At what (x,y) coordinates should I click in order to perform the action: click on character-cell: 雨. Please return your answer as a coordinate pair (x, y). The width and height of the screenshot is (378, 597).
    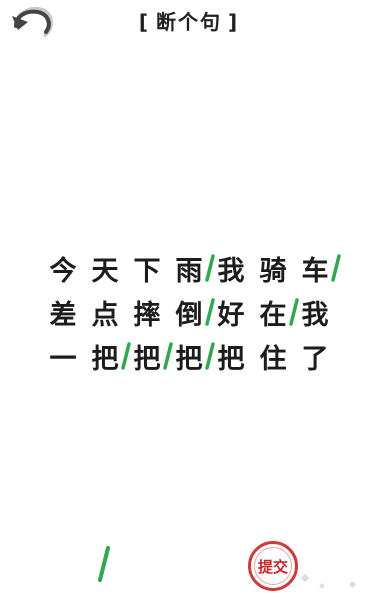
    Looking at the image, I should click on (191, 268).